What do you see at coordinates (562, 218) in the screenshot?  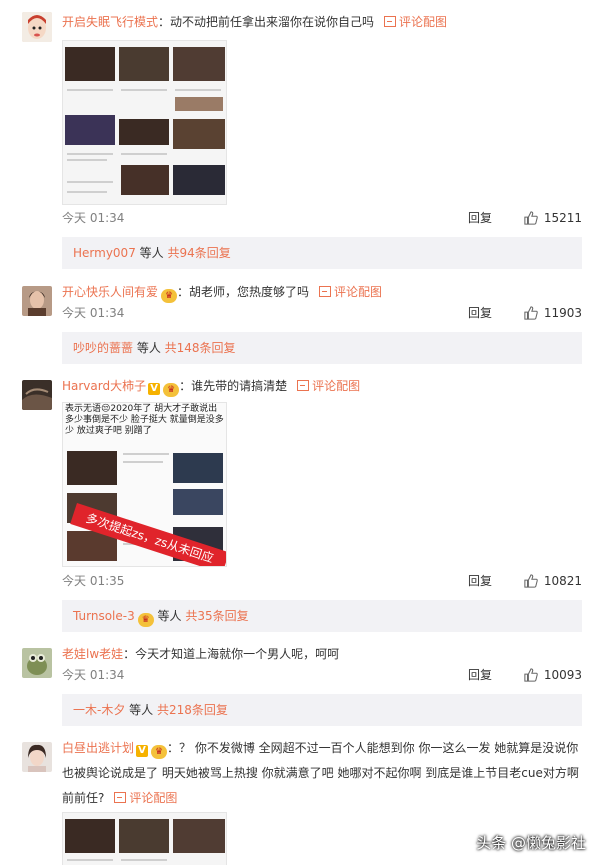 I see `like-count: 15211` at bounding box center [562, 218].